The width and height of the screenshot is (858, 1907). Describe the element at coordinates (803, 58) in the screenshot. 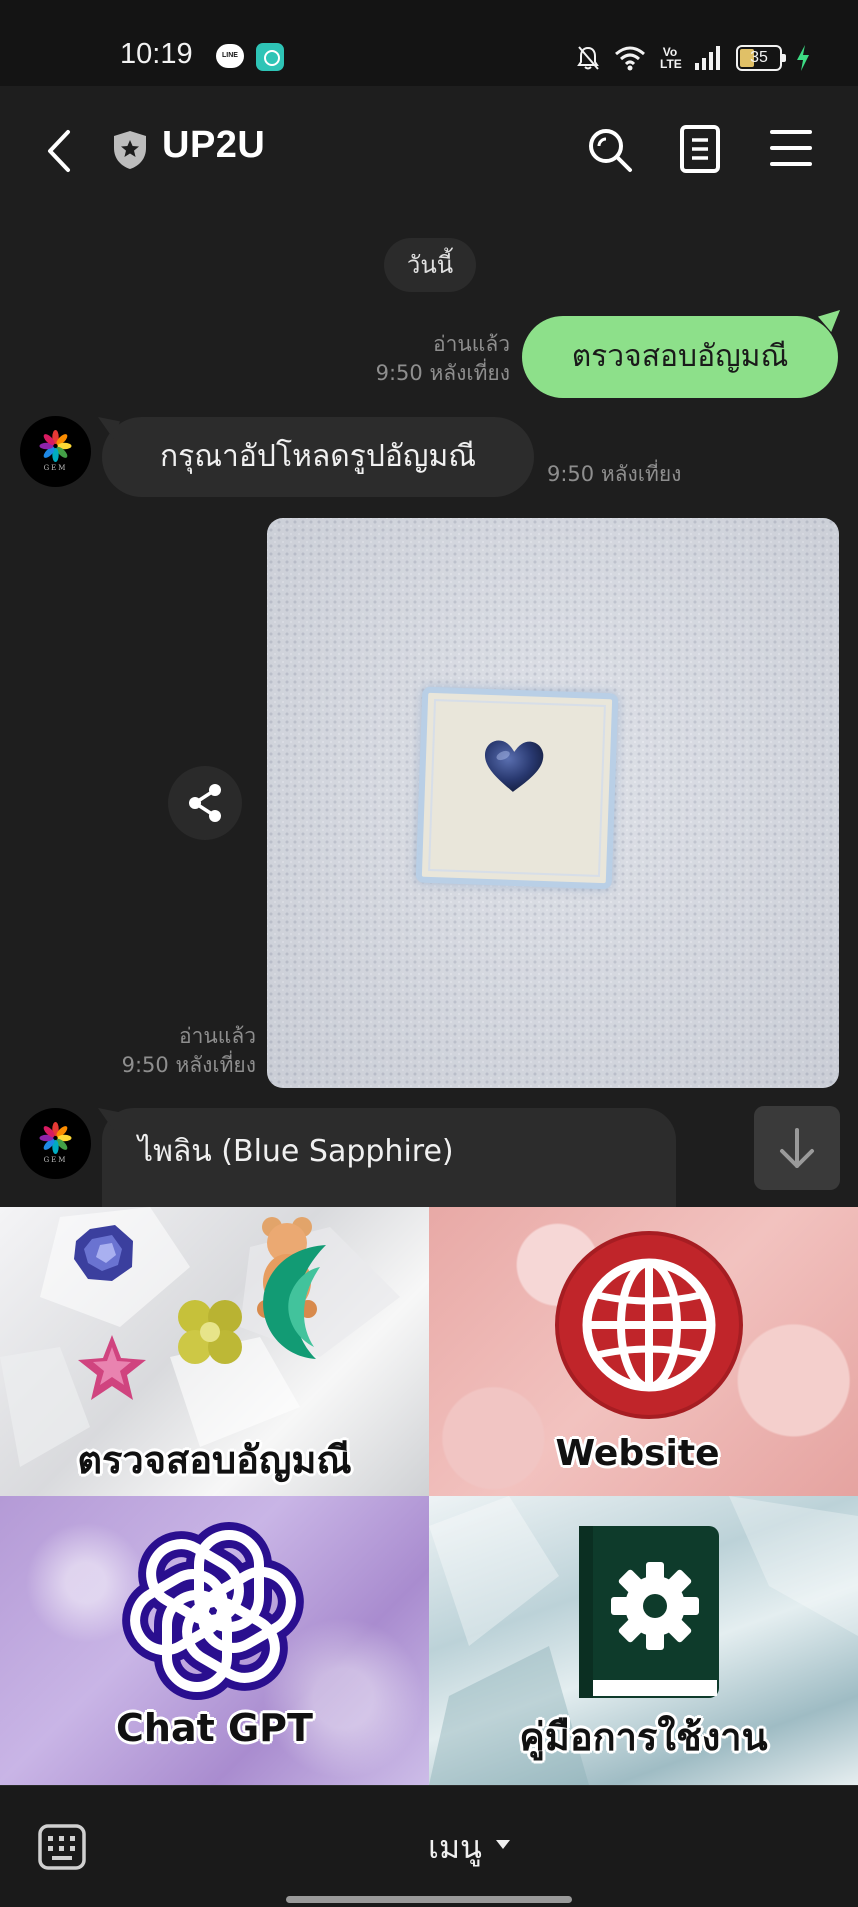

I see `charging-bolt-icon` at that location.